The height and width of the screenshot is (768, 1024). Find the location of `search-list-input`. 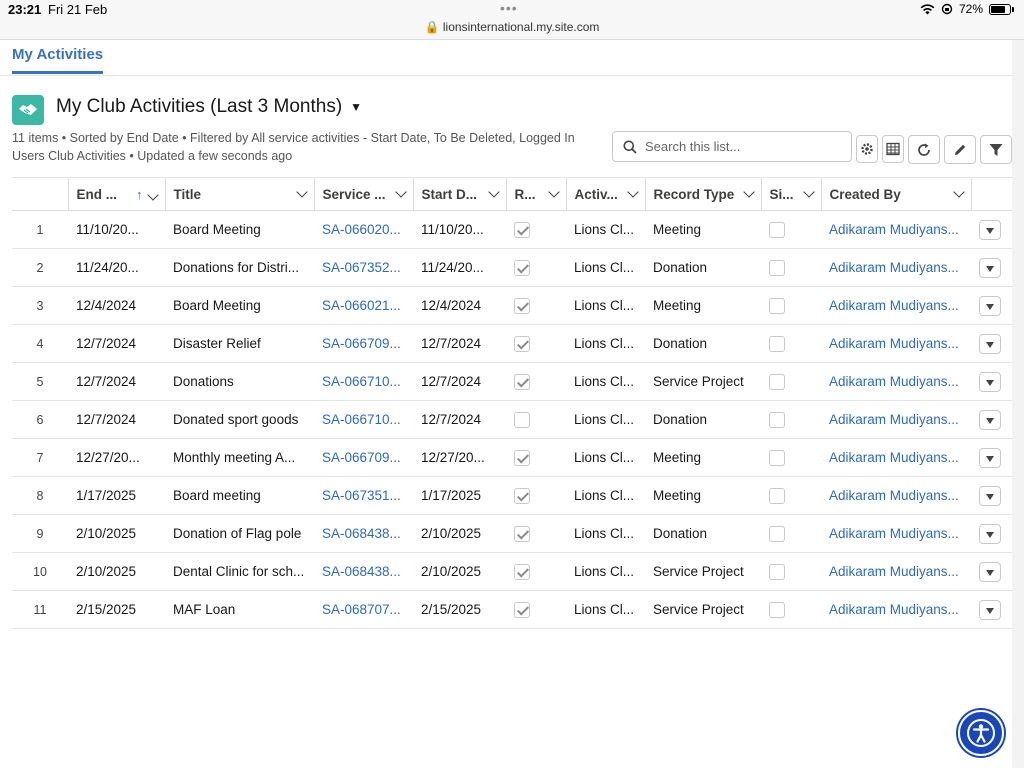

search-list-input is located at coordinates (740, 146).